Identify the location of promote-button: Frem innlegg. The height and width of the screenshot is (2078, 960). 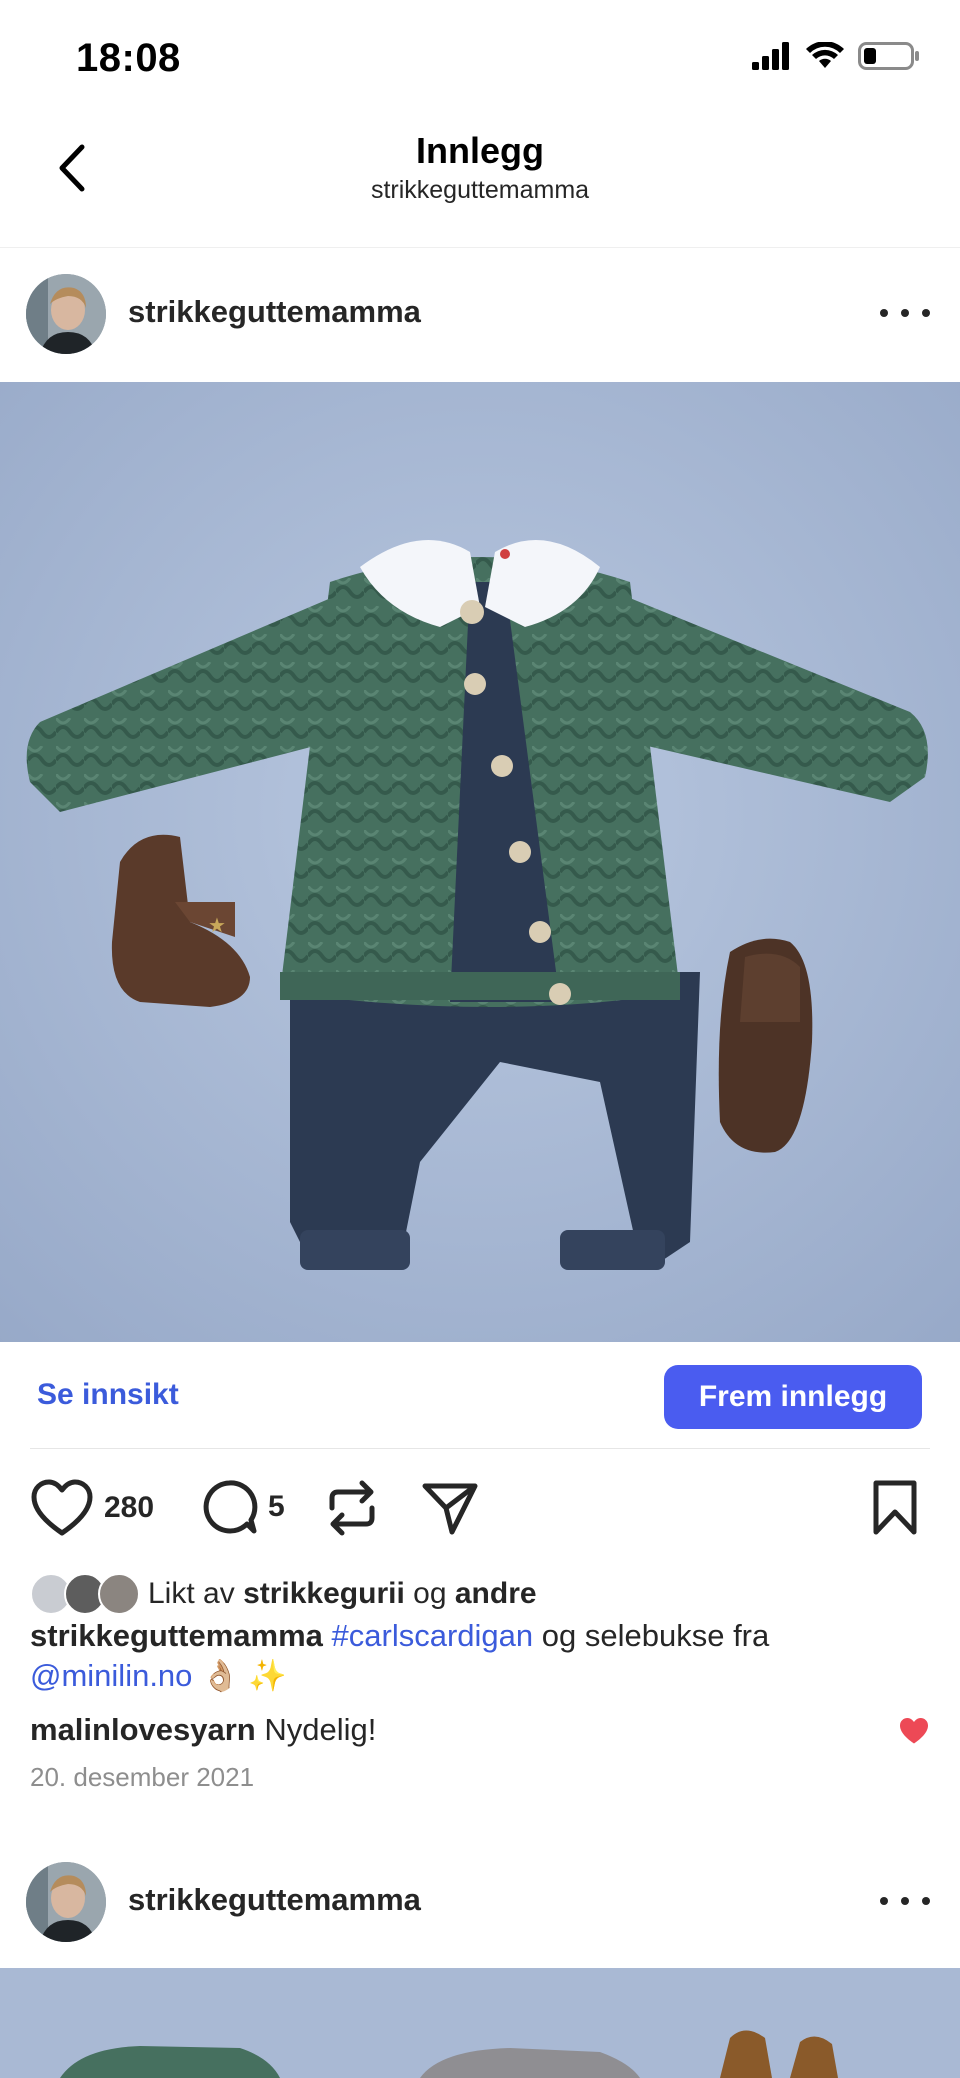
(793, 1397).